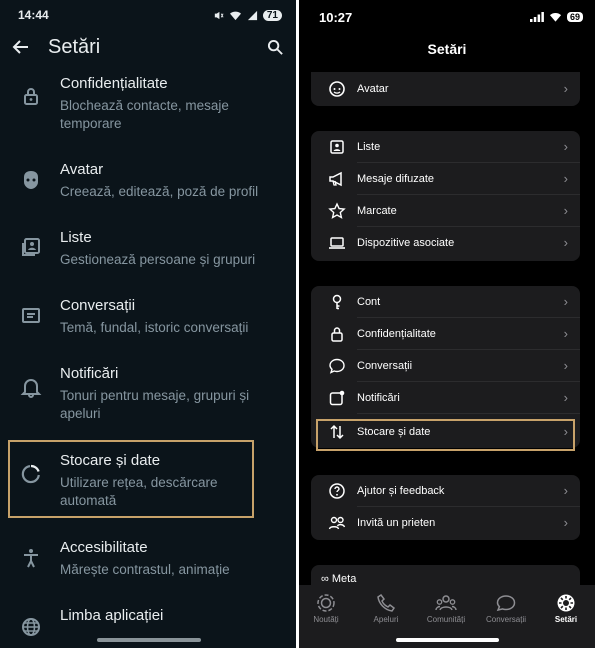 The height and width of the screenshot is (648, 595). Describe the element at coordinates (377, 211) in the screenshot. I see `row-label: Marcate` at that location.